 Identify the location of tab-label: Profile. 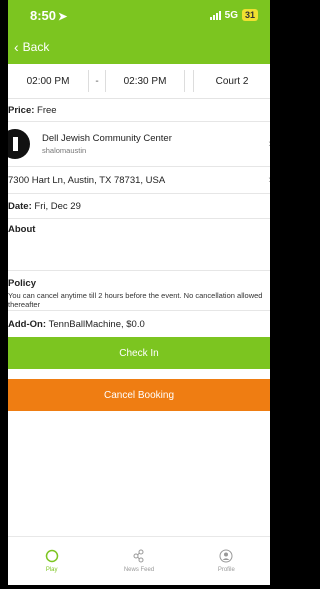
(226, 570).